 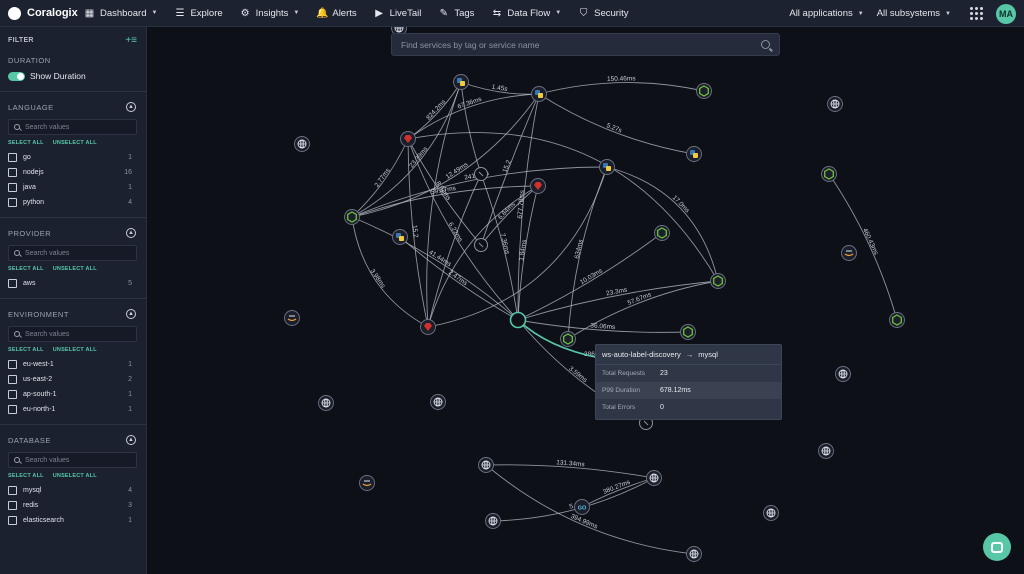 I want to click on filter-option: go 1, so click(x=73, y=157).